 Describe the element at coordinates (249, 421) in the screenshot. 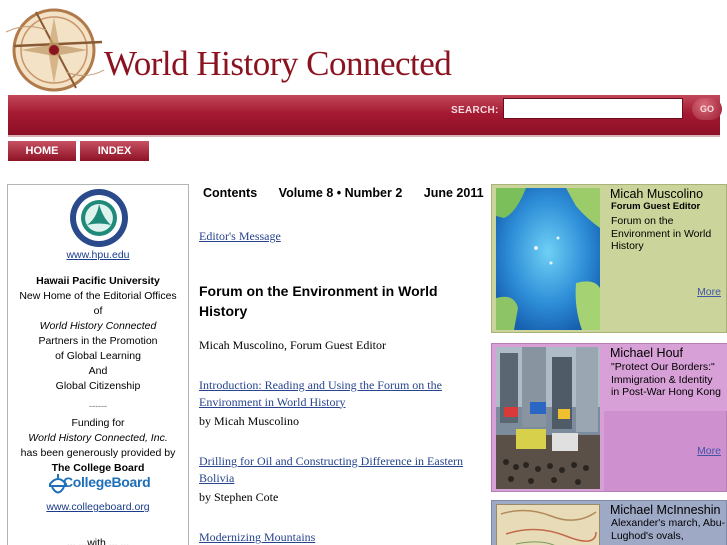

I see `article-author: by Micah Muscolino` at that location.